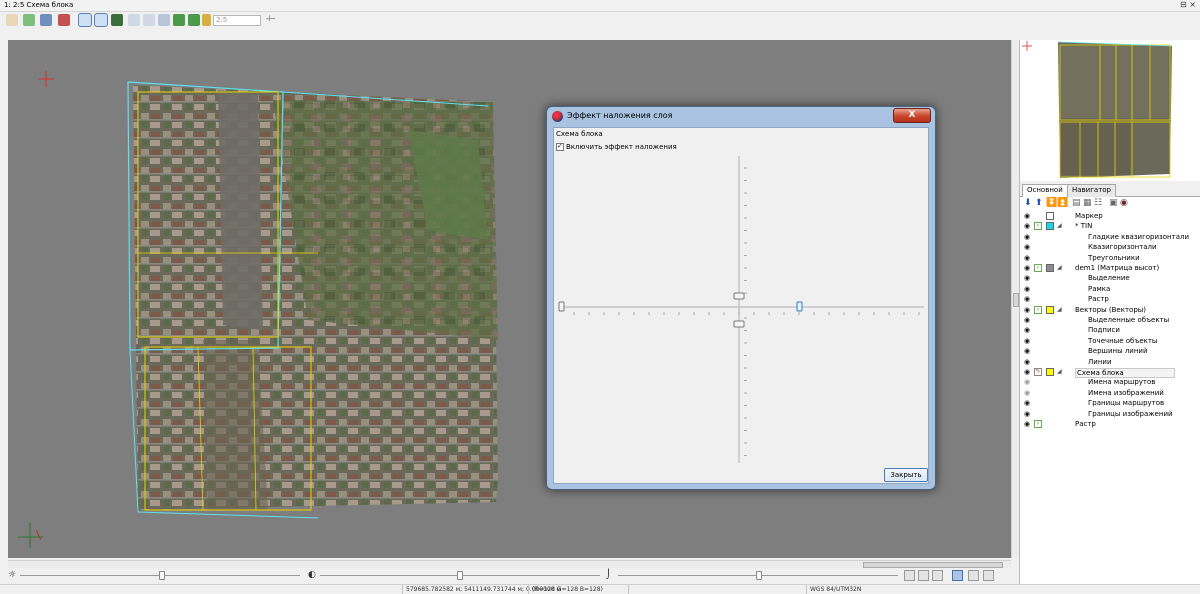 This screenshot has height=594, width=1200. Describe the element at coordinates (149, 20) in the screenshot. I see `zoom-out-icon` at that location.